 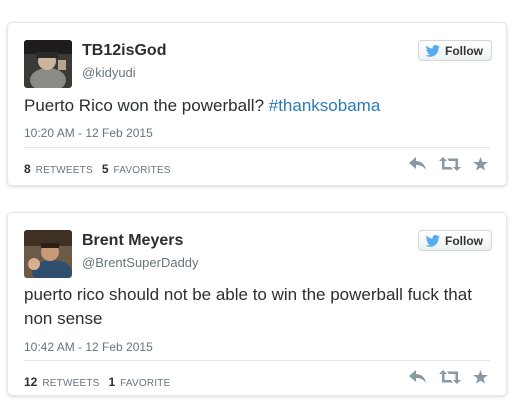 I want to click on favorites-label: FAVORITES, so click(x=142, y=170).